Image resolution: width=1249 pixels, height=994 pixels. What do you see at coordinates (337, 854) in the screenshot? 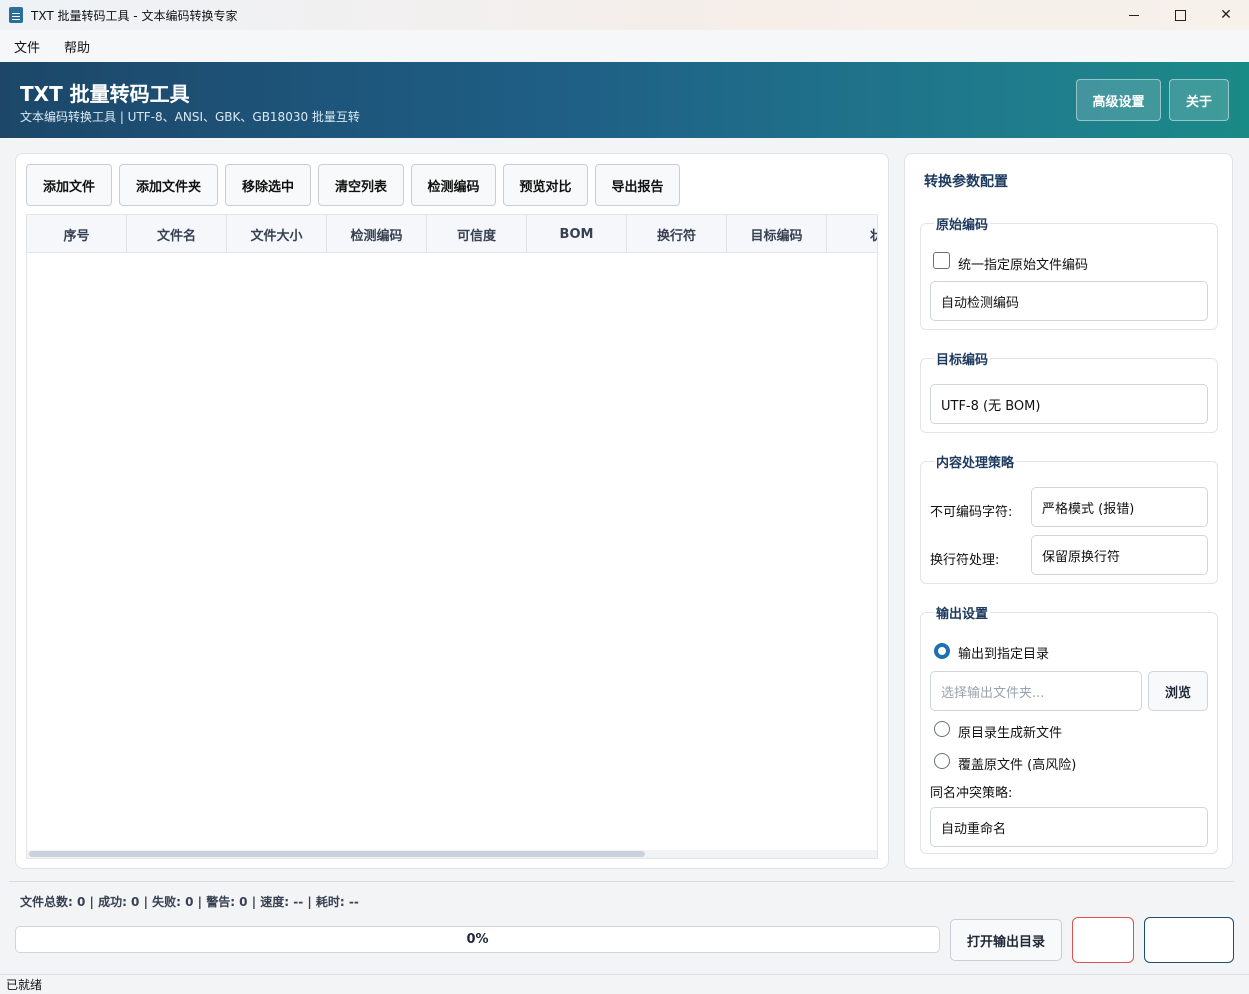
I see `scrollbar-thumb` at bounding box center [337, 854].